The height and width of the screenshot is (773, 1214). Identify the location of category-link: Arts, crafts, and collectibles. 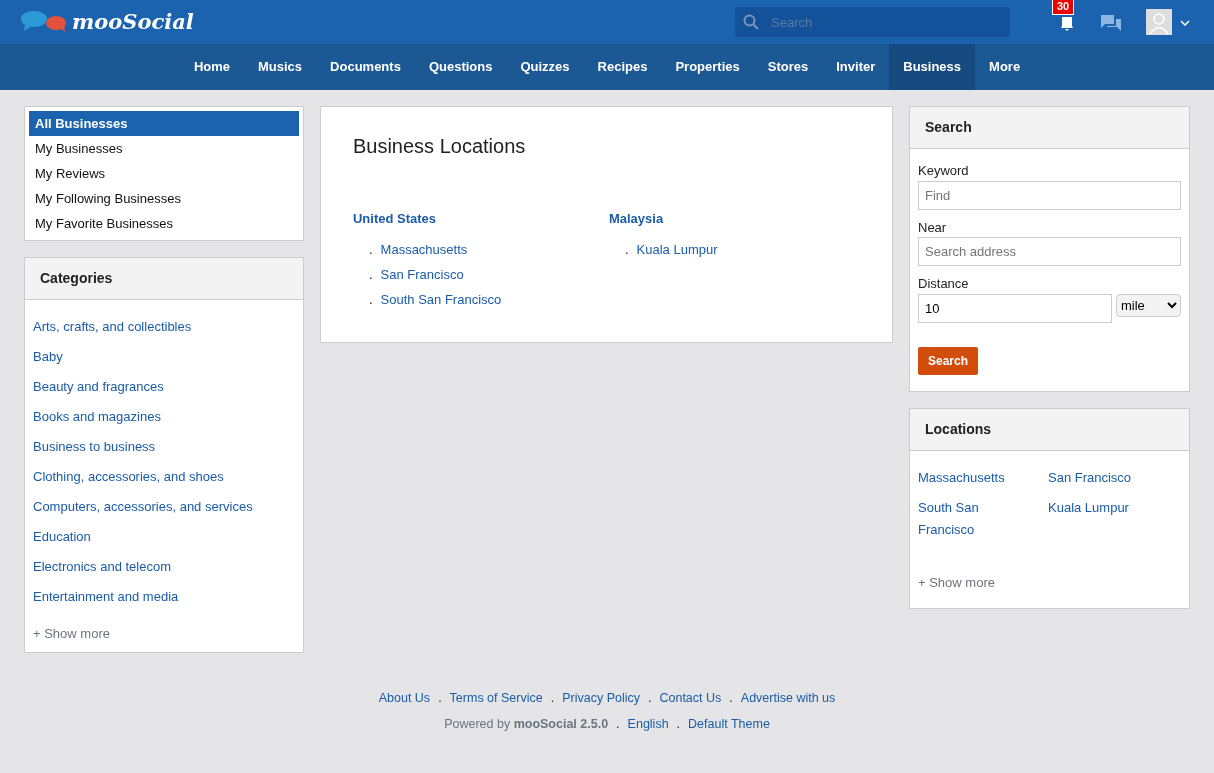
(164, 327).